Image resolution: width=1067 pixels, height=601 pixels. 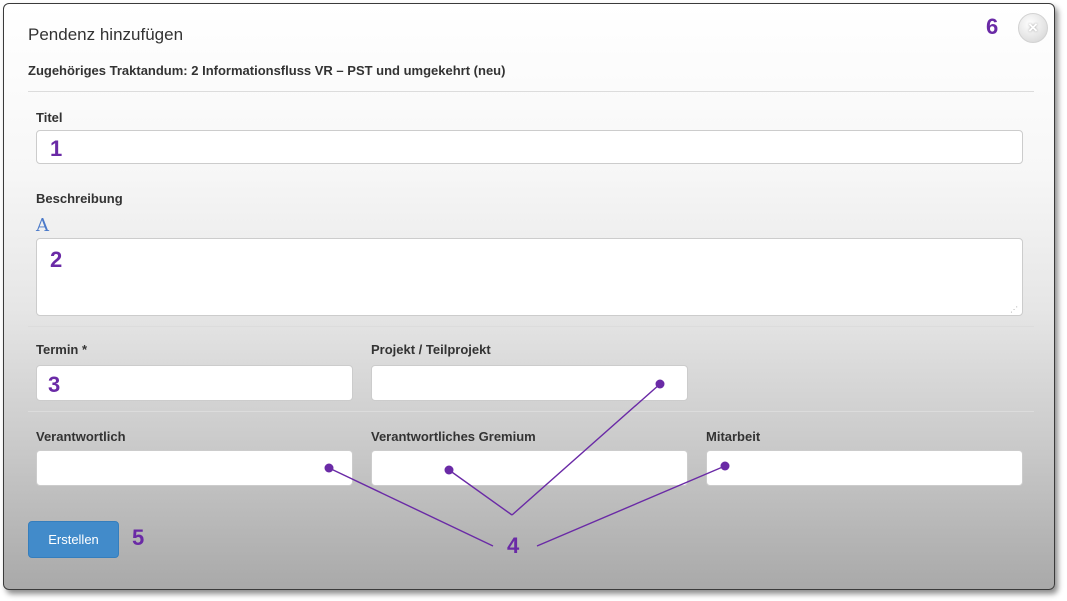 What do you see at coordinates (56, 148) in the screenshot?
I see `annotation-marker-1: 1` at bounding box center [56, 148].